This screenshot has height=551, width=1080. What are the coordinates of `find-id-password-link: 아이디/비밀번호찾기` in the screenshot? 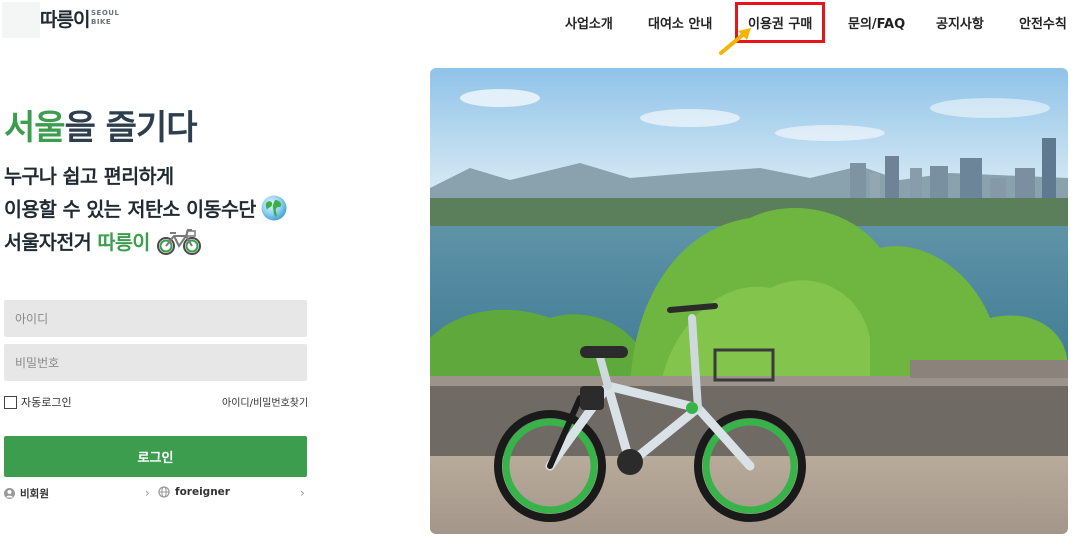 It's located at (265, 401).